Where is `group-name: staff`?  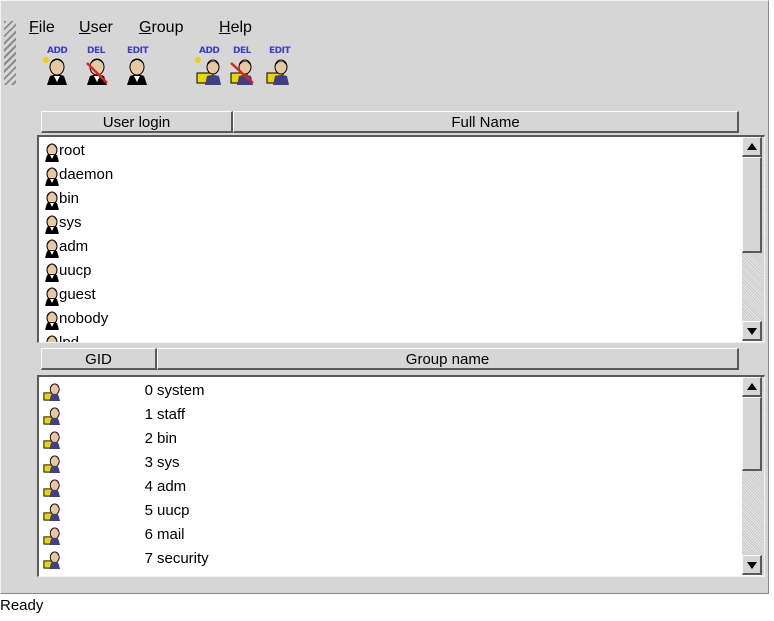 group-name: staff is located at coordinates (171, 414).